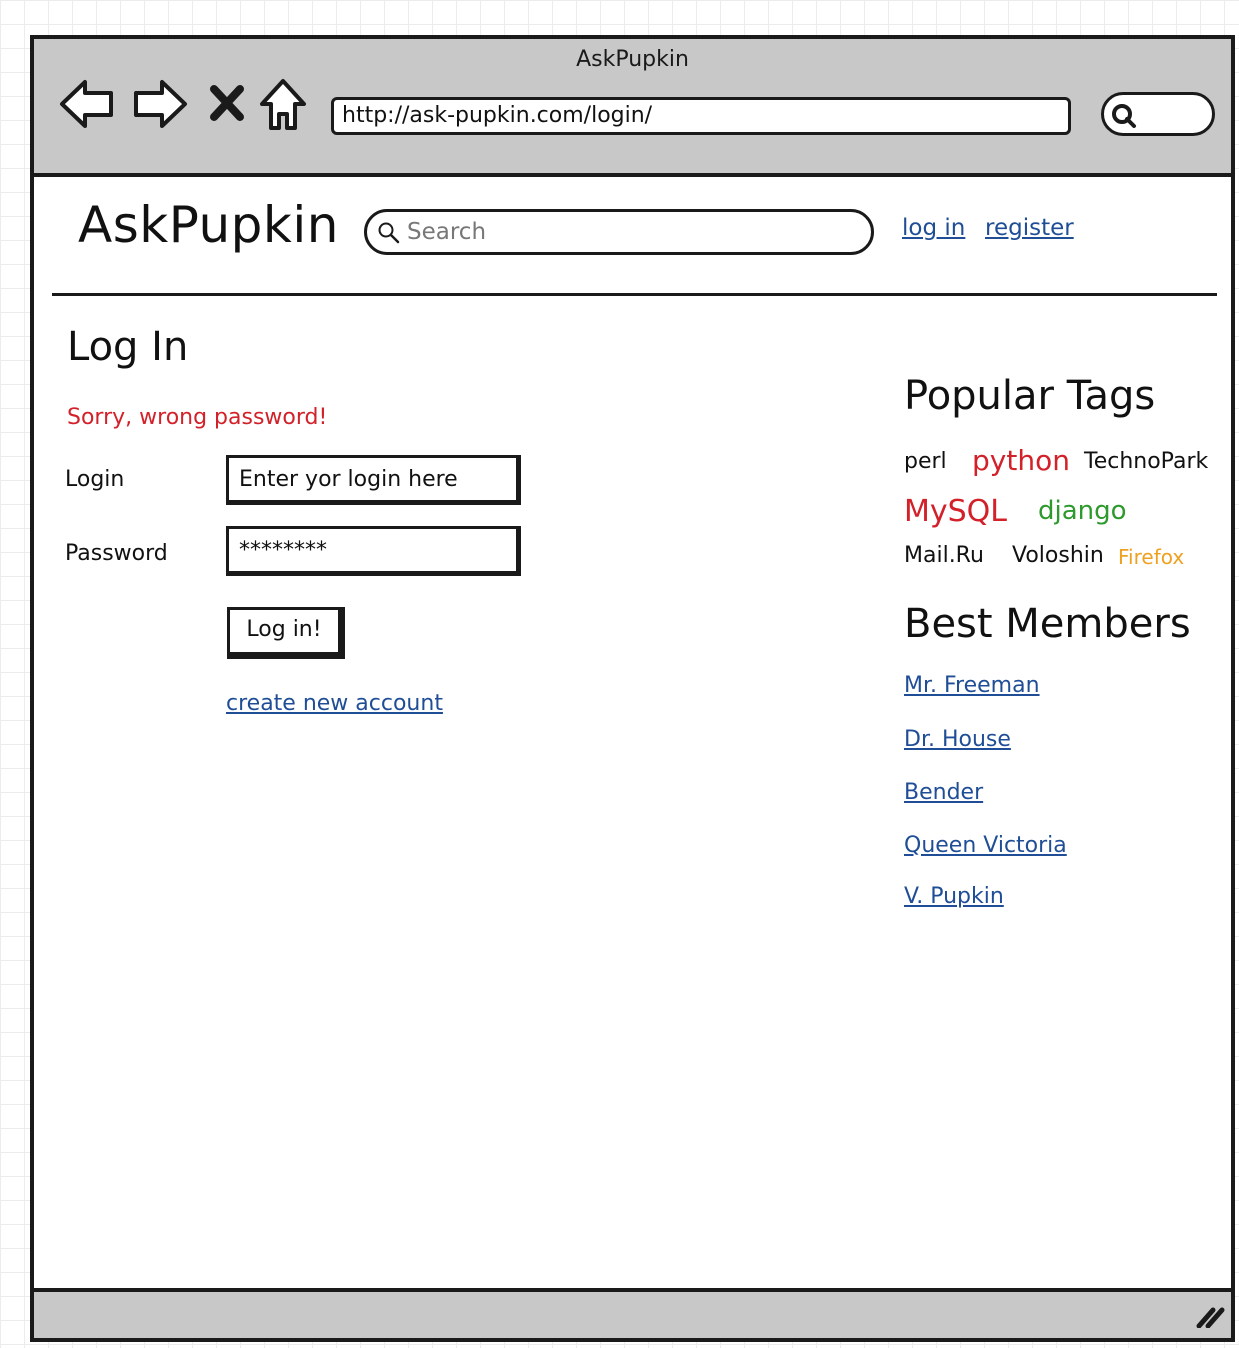  Describe the element at coordinates (283, 105) in the screenshot. I see `home-icon` at that location.